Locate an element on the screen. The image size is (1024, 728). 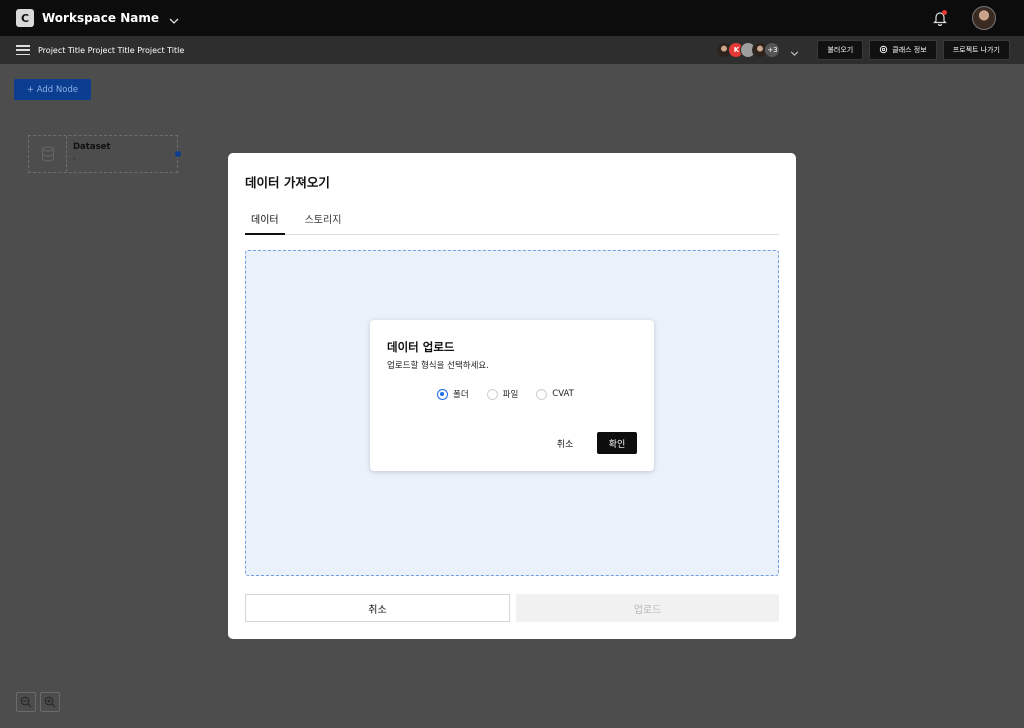
cancel-button: 취소 is located at coordinates (377, 608).